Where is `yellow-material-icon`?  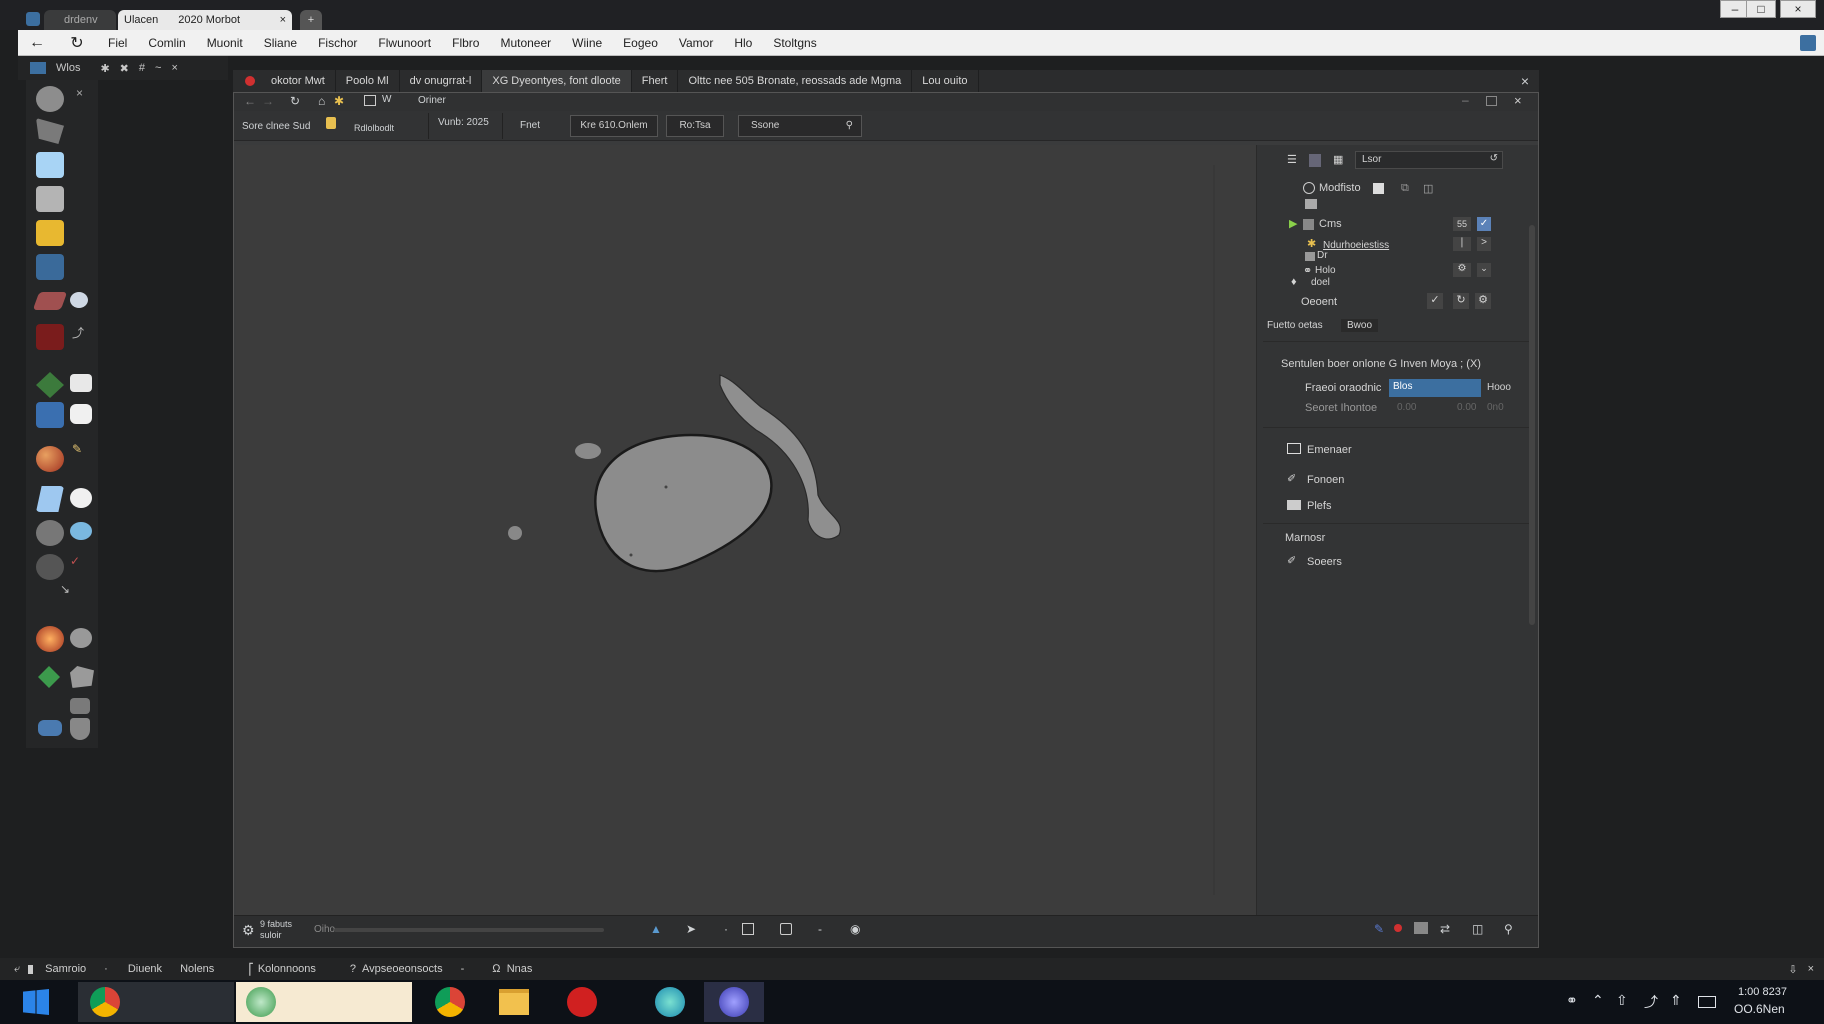
yellow-material-icon is located at coordinates (50, 233).